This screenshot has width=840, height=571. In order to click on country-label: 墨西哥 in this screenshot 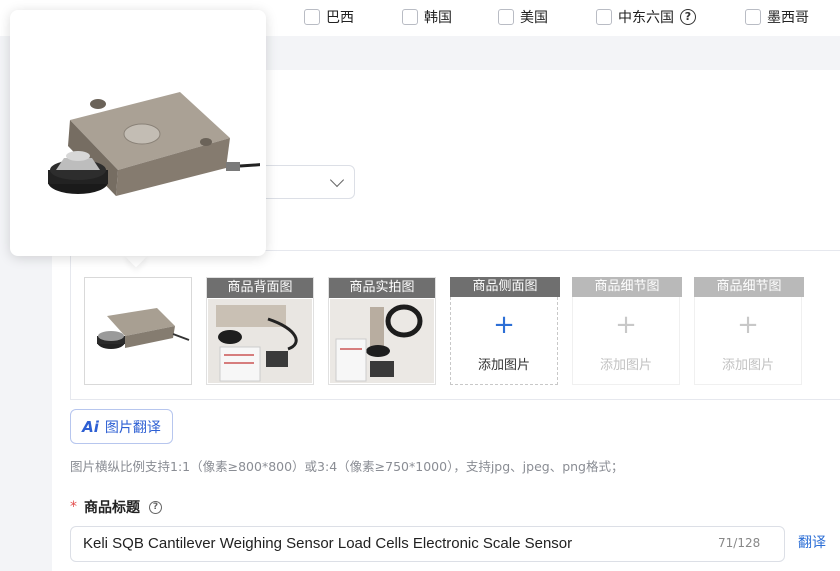, I will do `click(788, 18)`.